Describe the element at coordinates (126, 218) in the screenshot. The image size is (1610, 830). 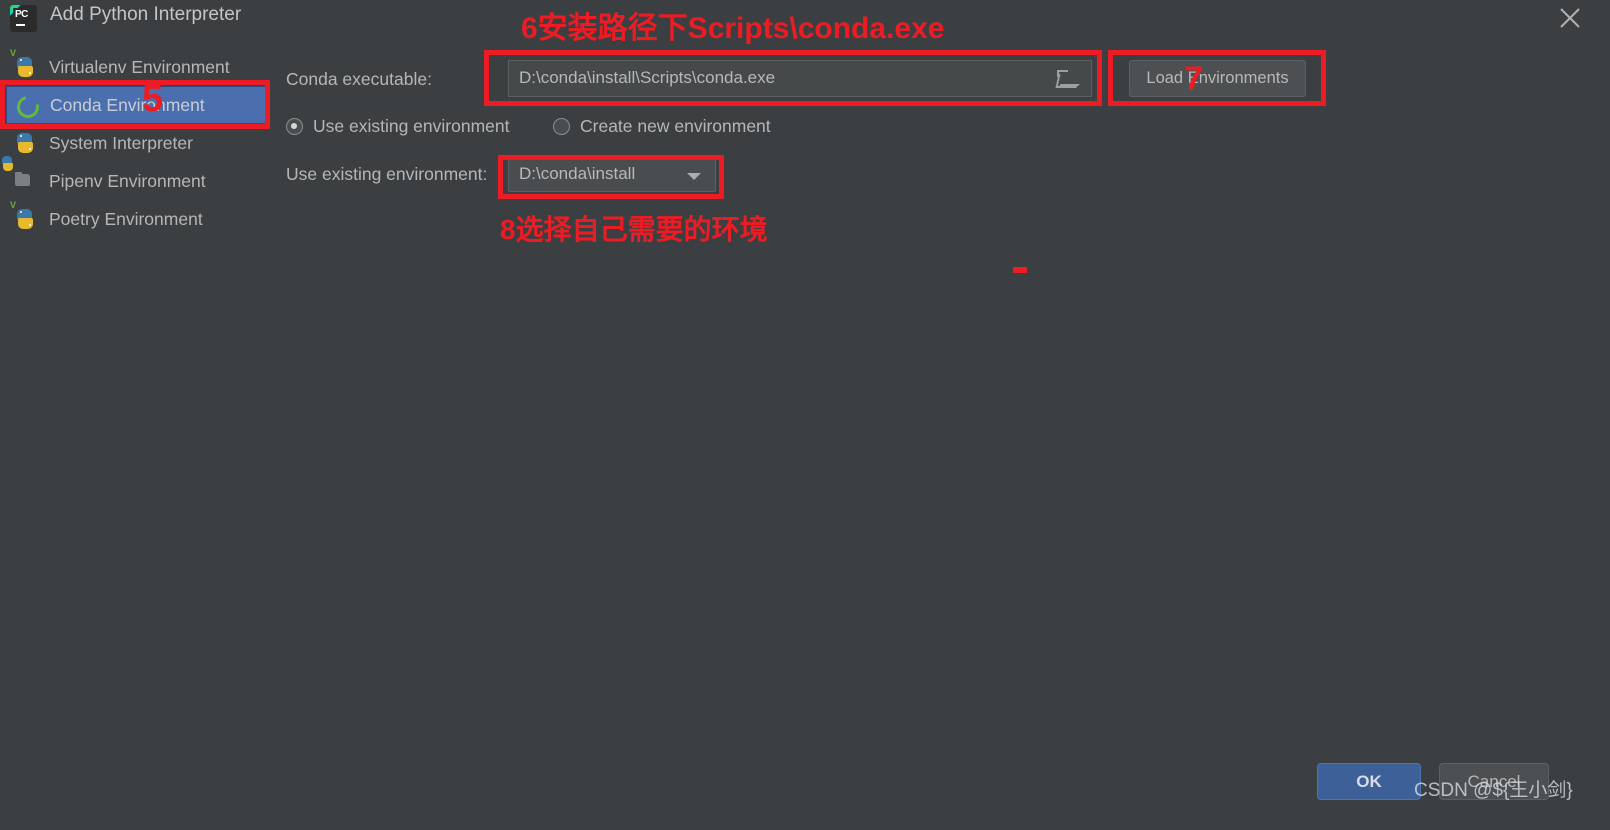
I see `sidebar-item-label: Poetry Environment` at that location.